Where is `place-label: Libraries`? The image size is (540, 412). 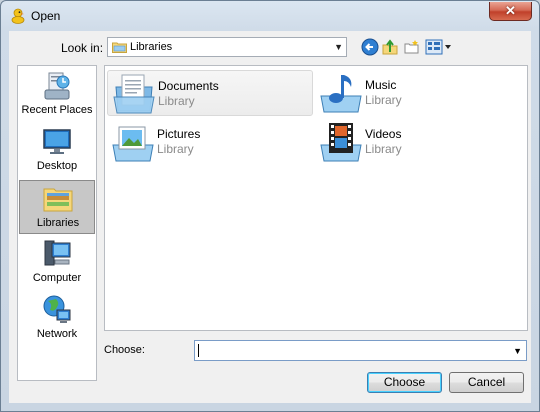 place-label: Libraries is located at coordinates (58, 223).